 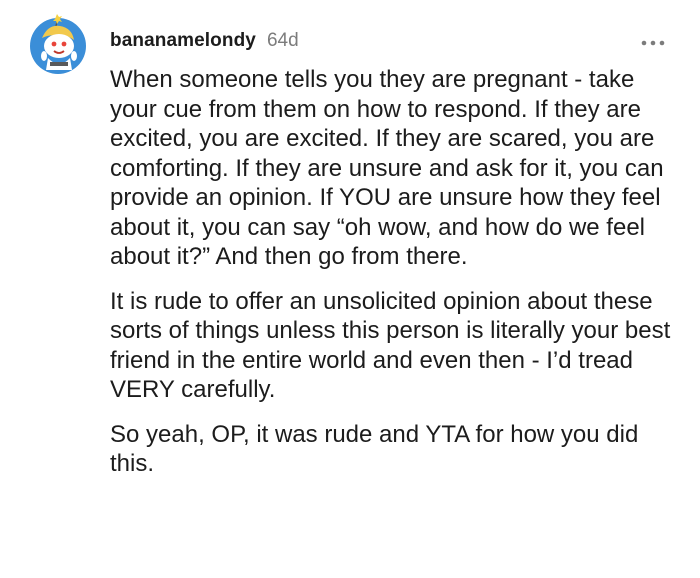 What do you see at coordinates (183, 41) in the screenshot?
I see `username-link: bananamelondy` at bounding box center [183, 41].